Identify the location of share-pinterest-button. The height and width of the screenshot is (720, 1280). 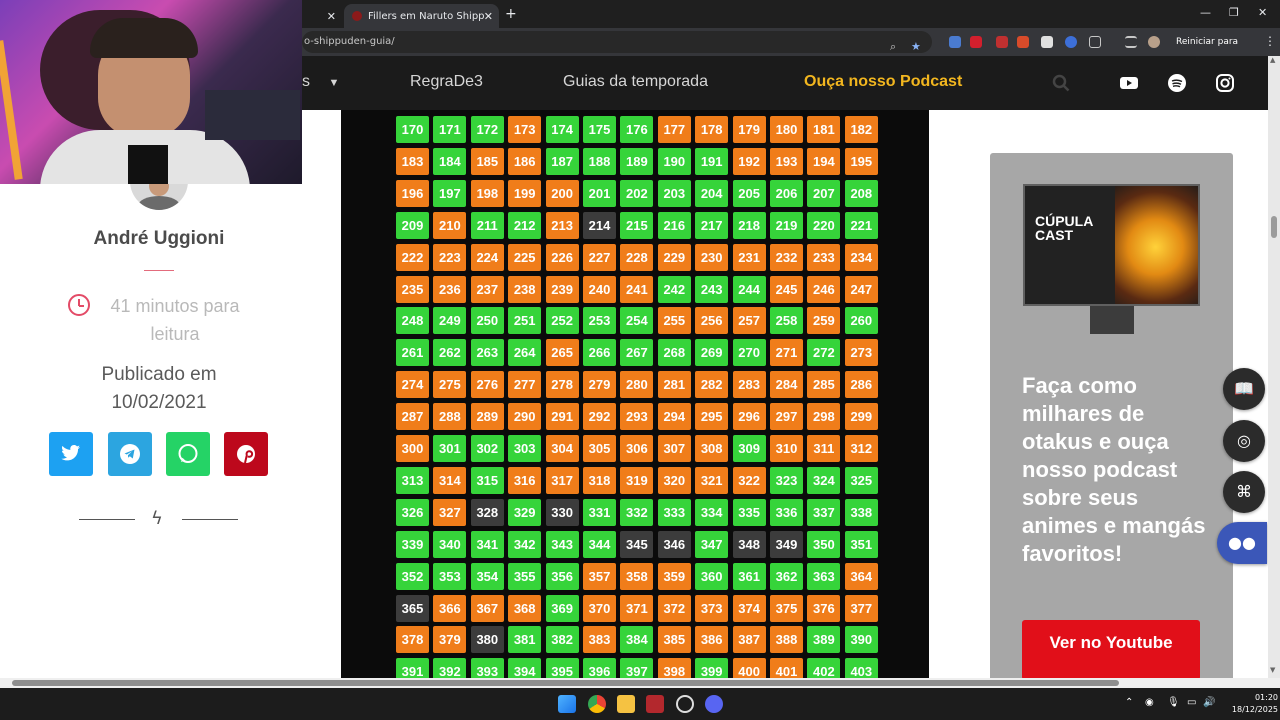
(246, 454).